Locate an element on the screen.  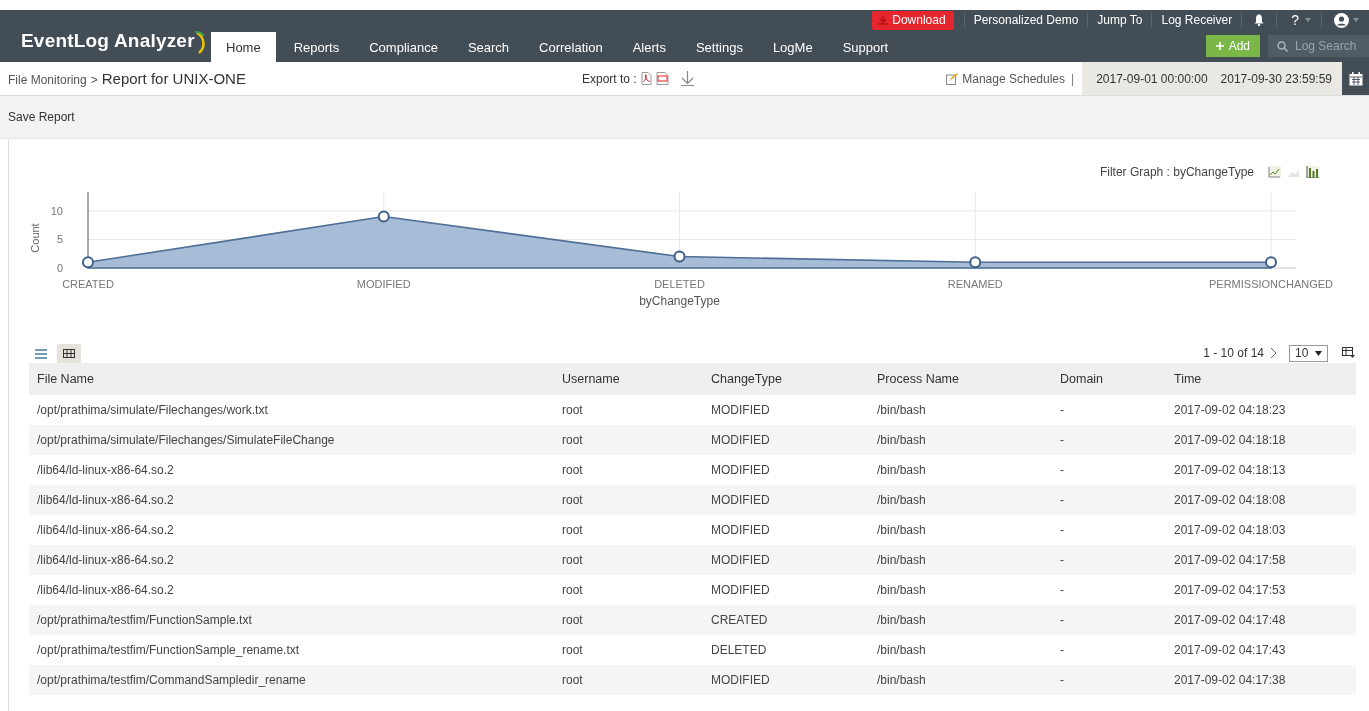
edit-icon is located at coordinates (952, 78).